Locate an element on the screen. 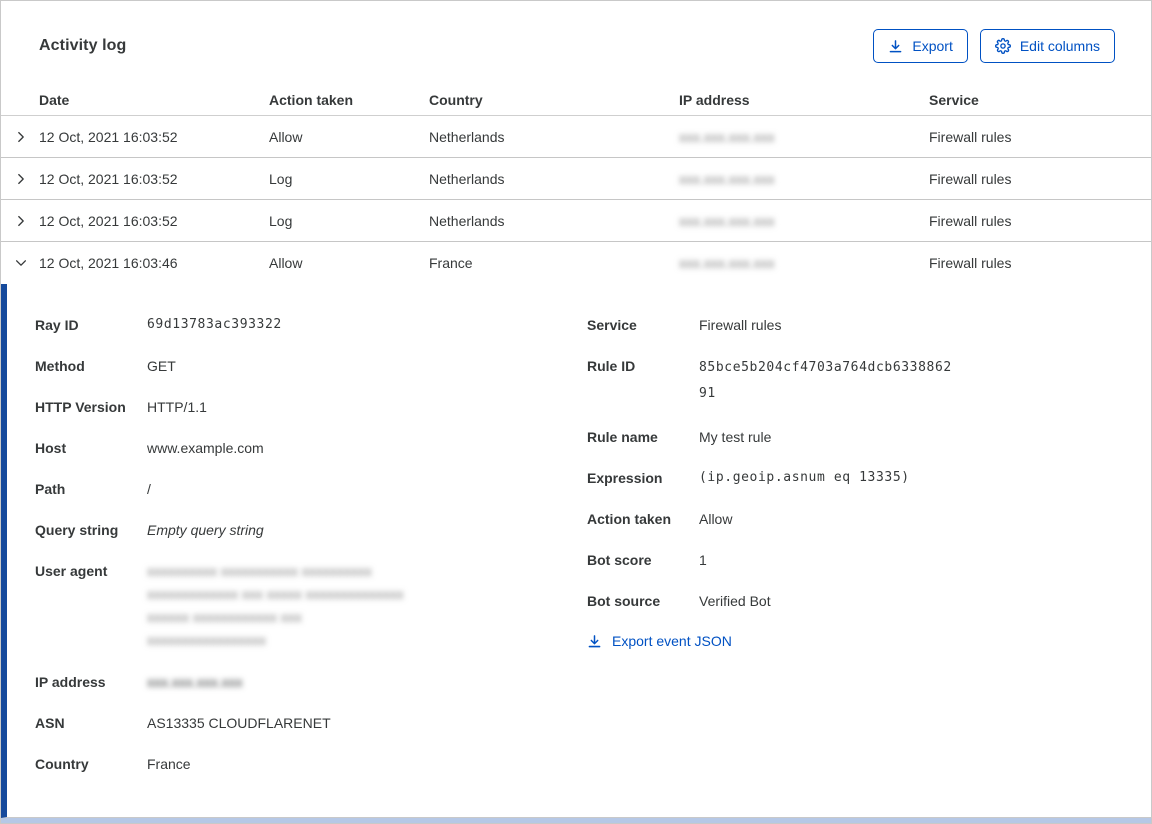 The width and height of the screenshot is (1152, 824). field-label: Expression is located at coordinates (625, 478).